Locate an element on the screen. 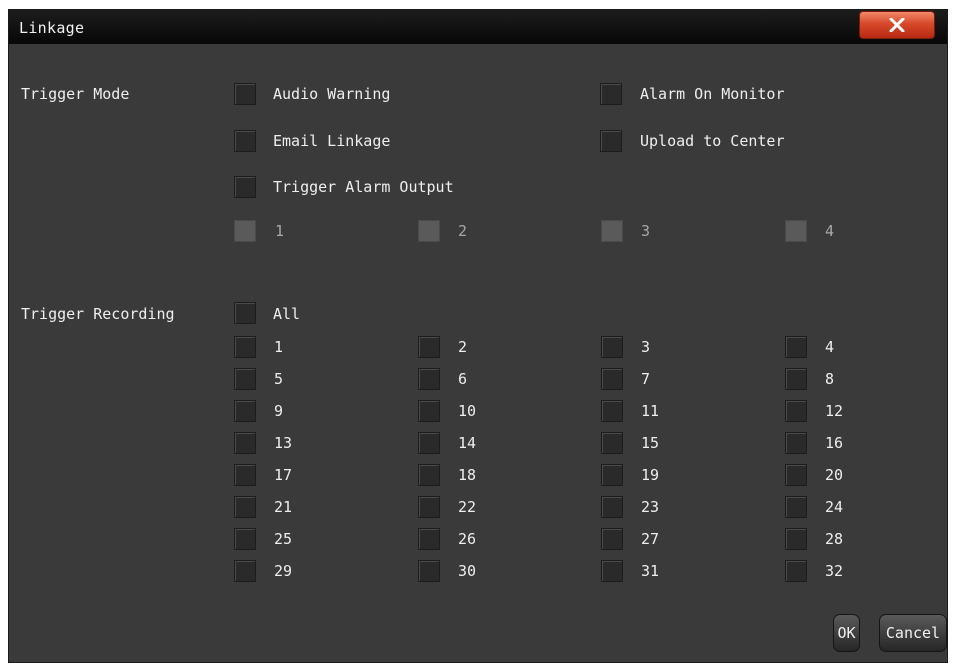 This screenshot has width=953, height=670. channel-label: 2 is located at coordinates (463, 347).